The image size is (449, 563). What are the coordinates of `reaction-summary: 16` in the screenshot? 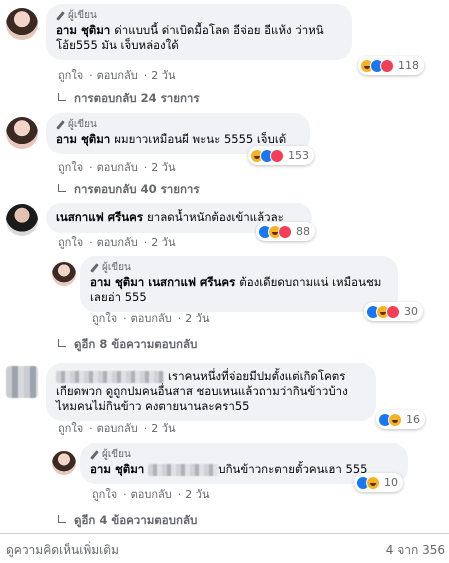 It's located at (400, 419).